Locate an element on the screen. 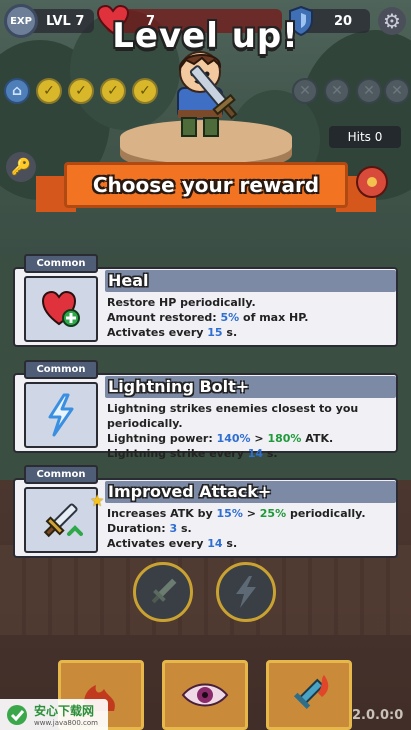  bottom-slot-eye is located at coordinates (205, 695).